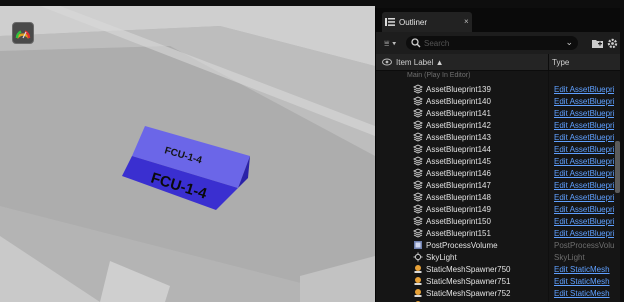 This screenshot has height=302, width=624. Describe the element at coordinates (458, 233) in the screenshot. I see `row-item-label: AssetBlueprint151` at that location.